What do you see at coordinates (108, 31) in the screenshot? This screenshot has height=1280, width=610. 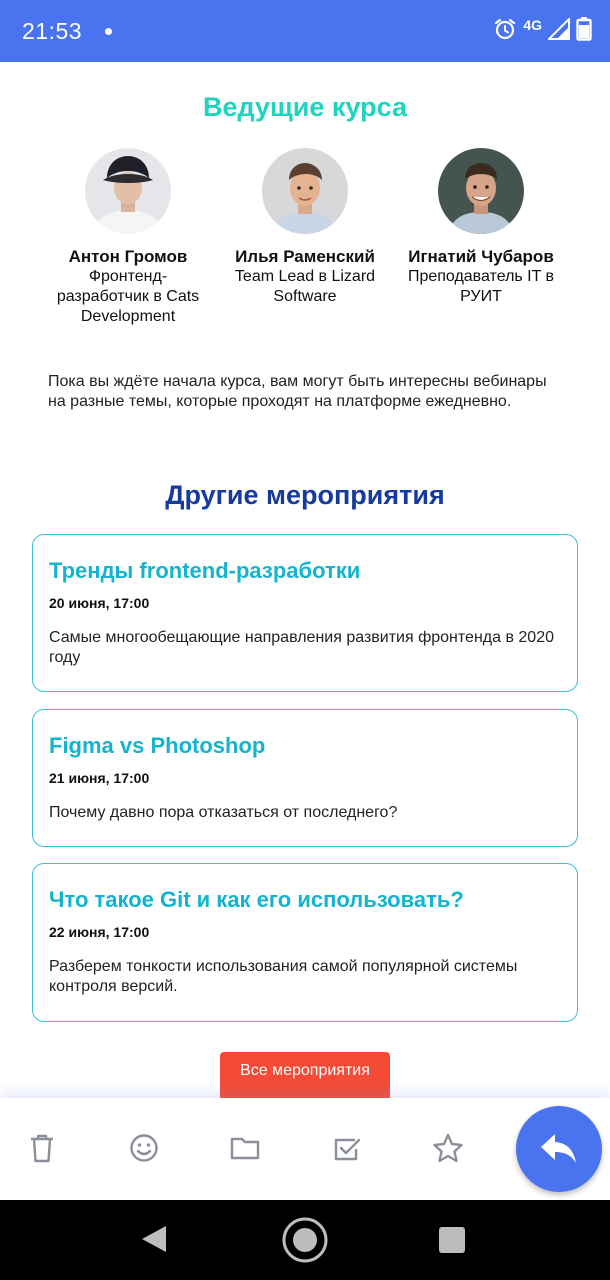 I see `notification-dot-icon` at bounding box center [108, 31].